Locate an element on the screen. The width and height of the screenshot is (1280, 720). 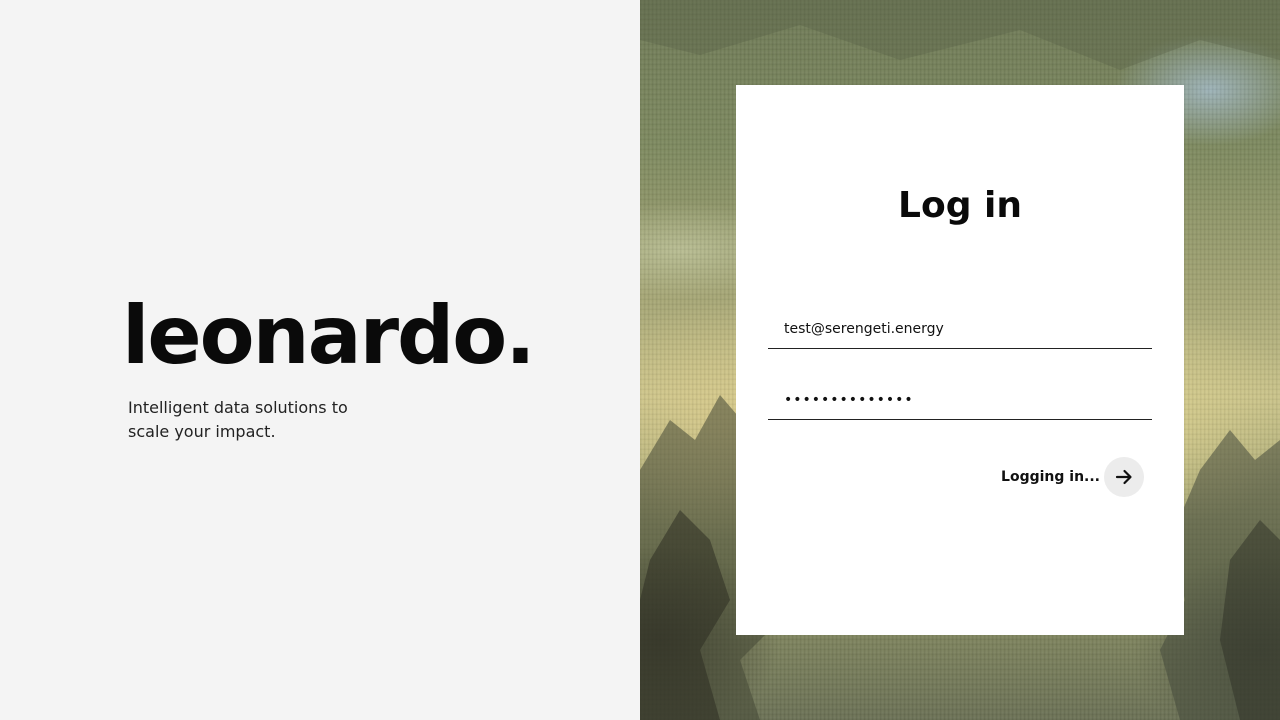
brand-logo: leonardo. is located at coordinates (329, 335).